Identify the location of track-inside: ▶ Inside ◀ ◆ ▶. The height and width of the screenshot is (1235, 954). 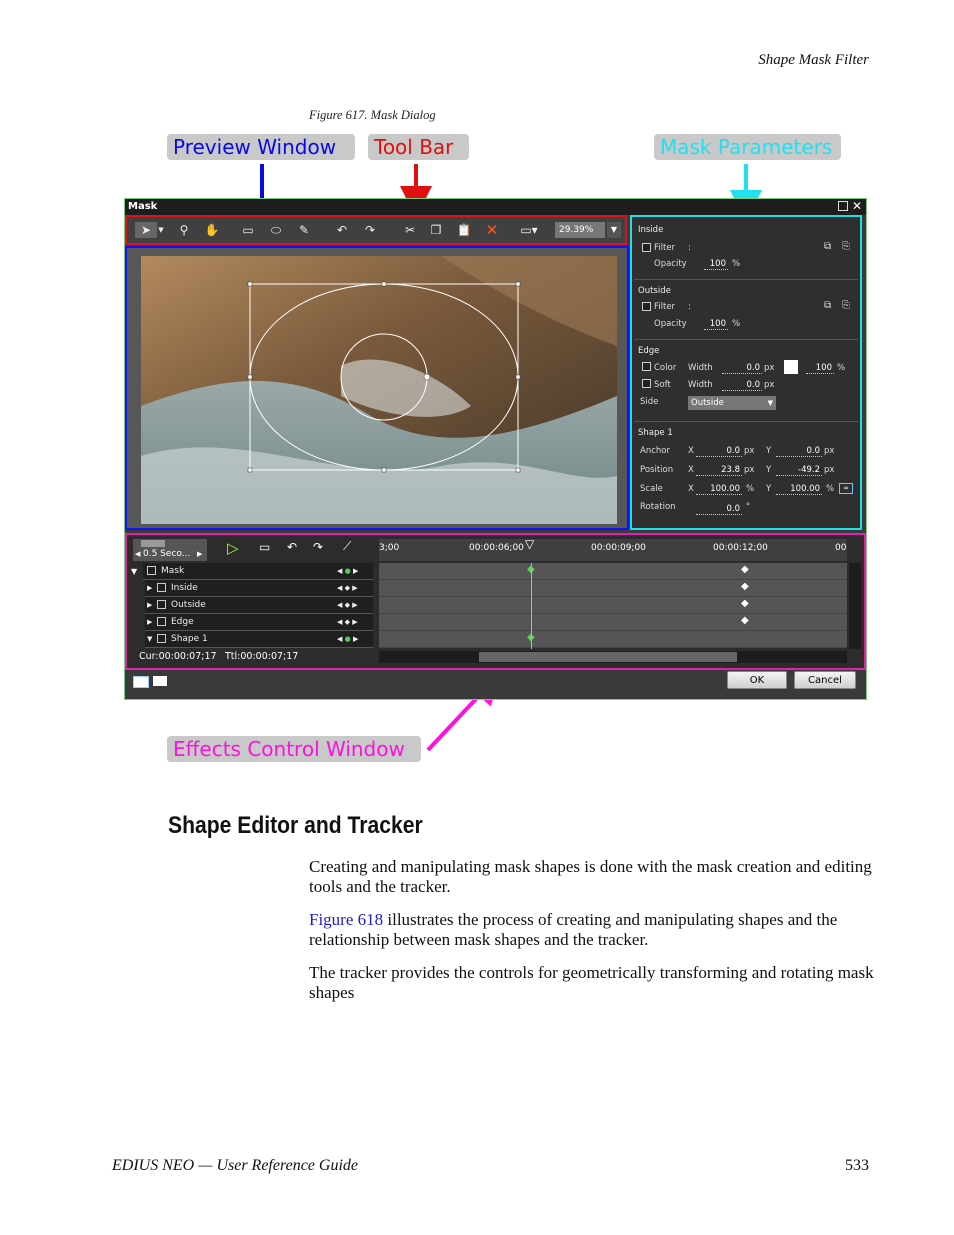
(259, 588).